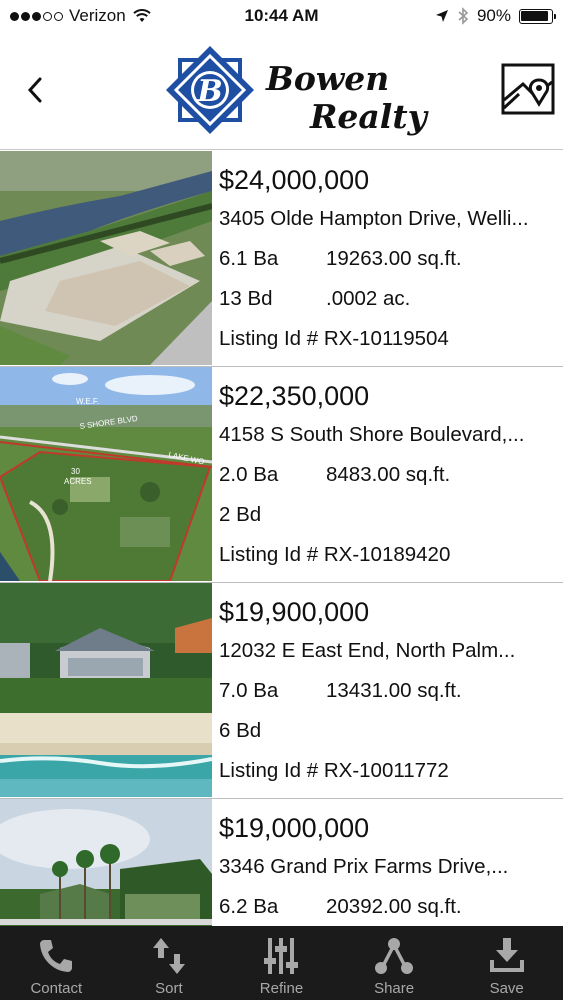  Describe the element at coordinates (294, 612) in the screenshot. I see `listing-price: $19,900,000` at that location.